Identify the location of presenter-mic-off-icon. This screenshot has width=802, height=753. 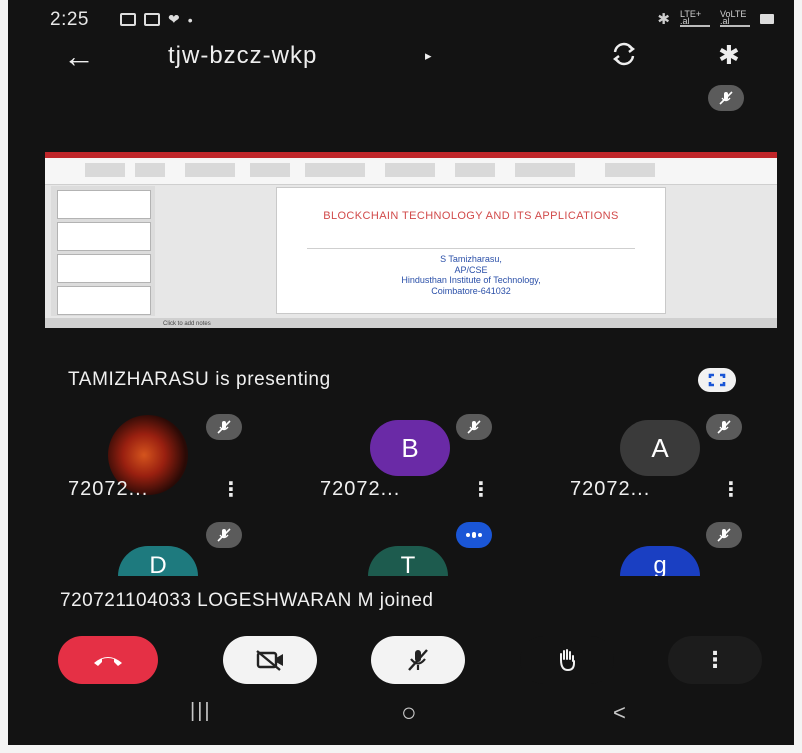
(726, 98).